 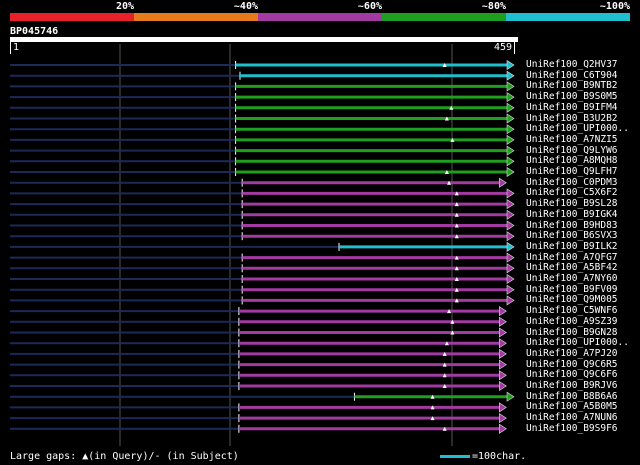 What do you see at coordinates (572, 246) in the screenshot?
I see `hit-label: UniRef100_B9ILK2` at bounding box center [572, 246].